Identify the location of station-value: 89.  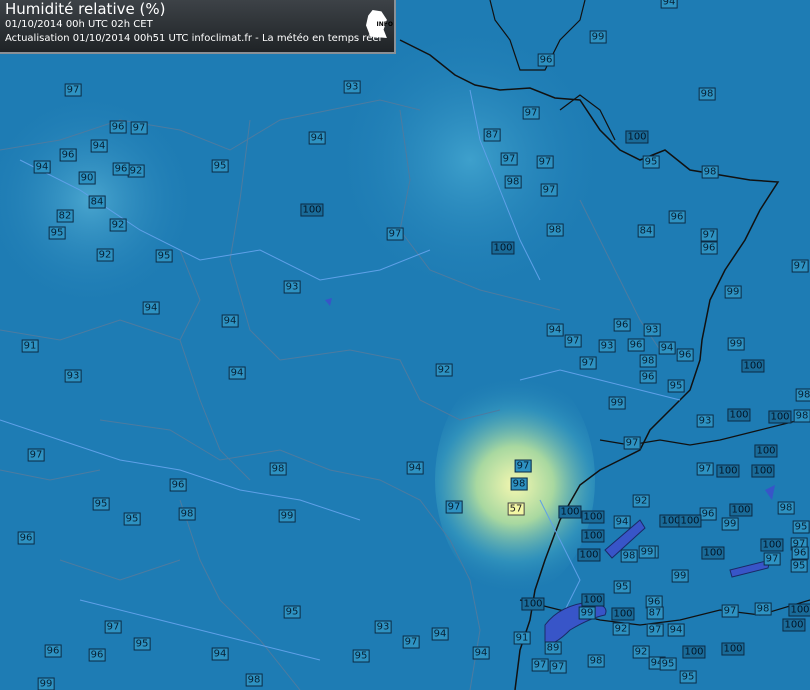
(553, 648).